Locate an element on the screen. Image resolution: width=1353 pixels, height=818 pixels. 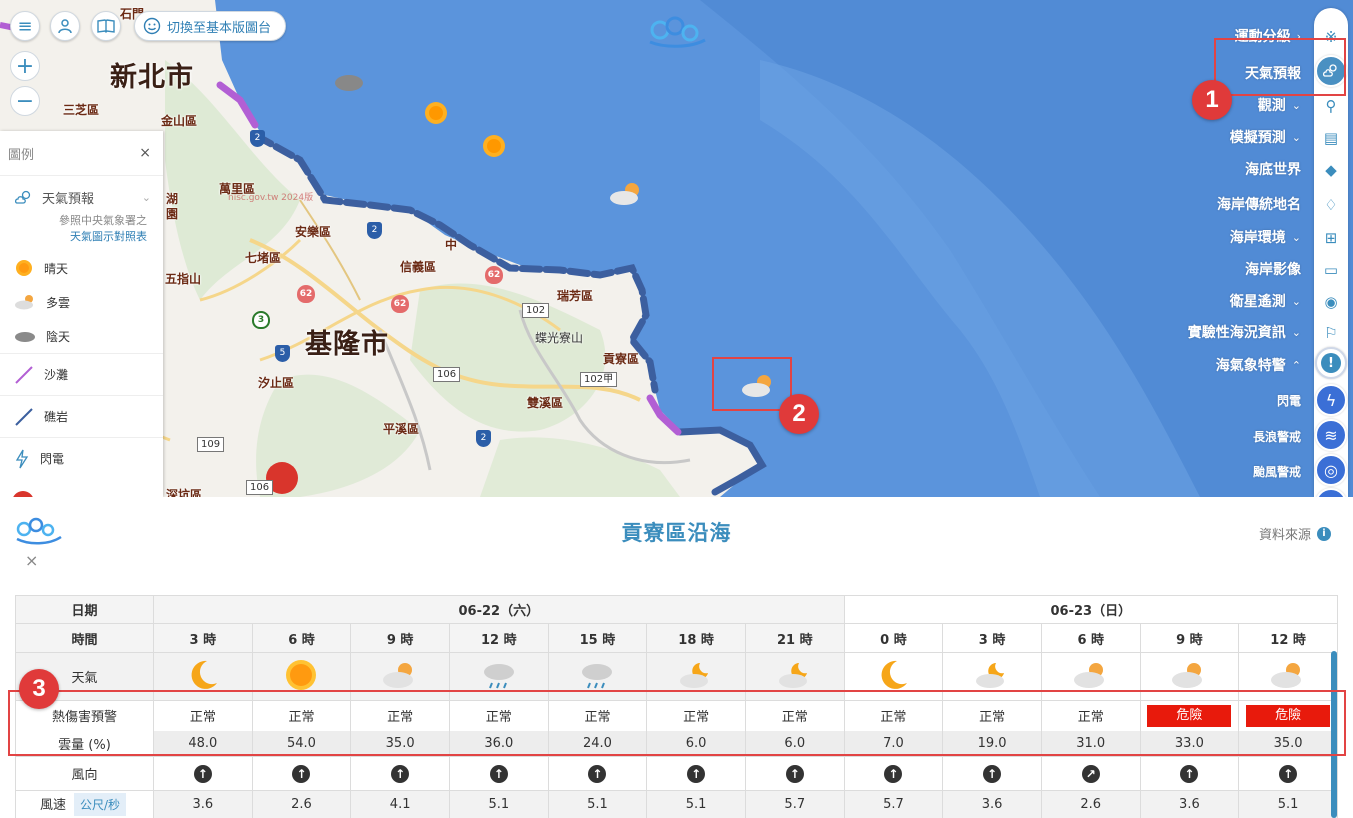
legend-note-text: 參照中央氣象署之 is located at coordinates (103, 220).